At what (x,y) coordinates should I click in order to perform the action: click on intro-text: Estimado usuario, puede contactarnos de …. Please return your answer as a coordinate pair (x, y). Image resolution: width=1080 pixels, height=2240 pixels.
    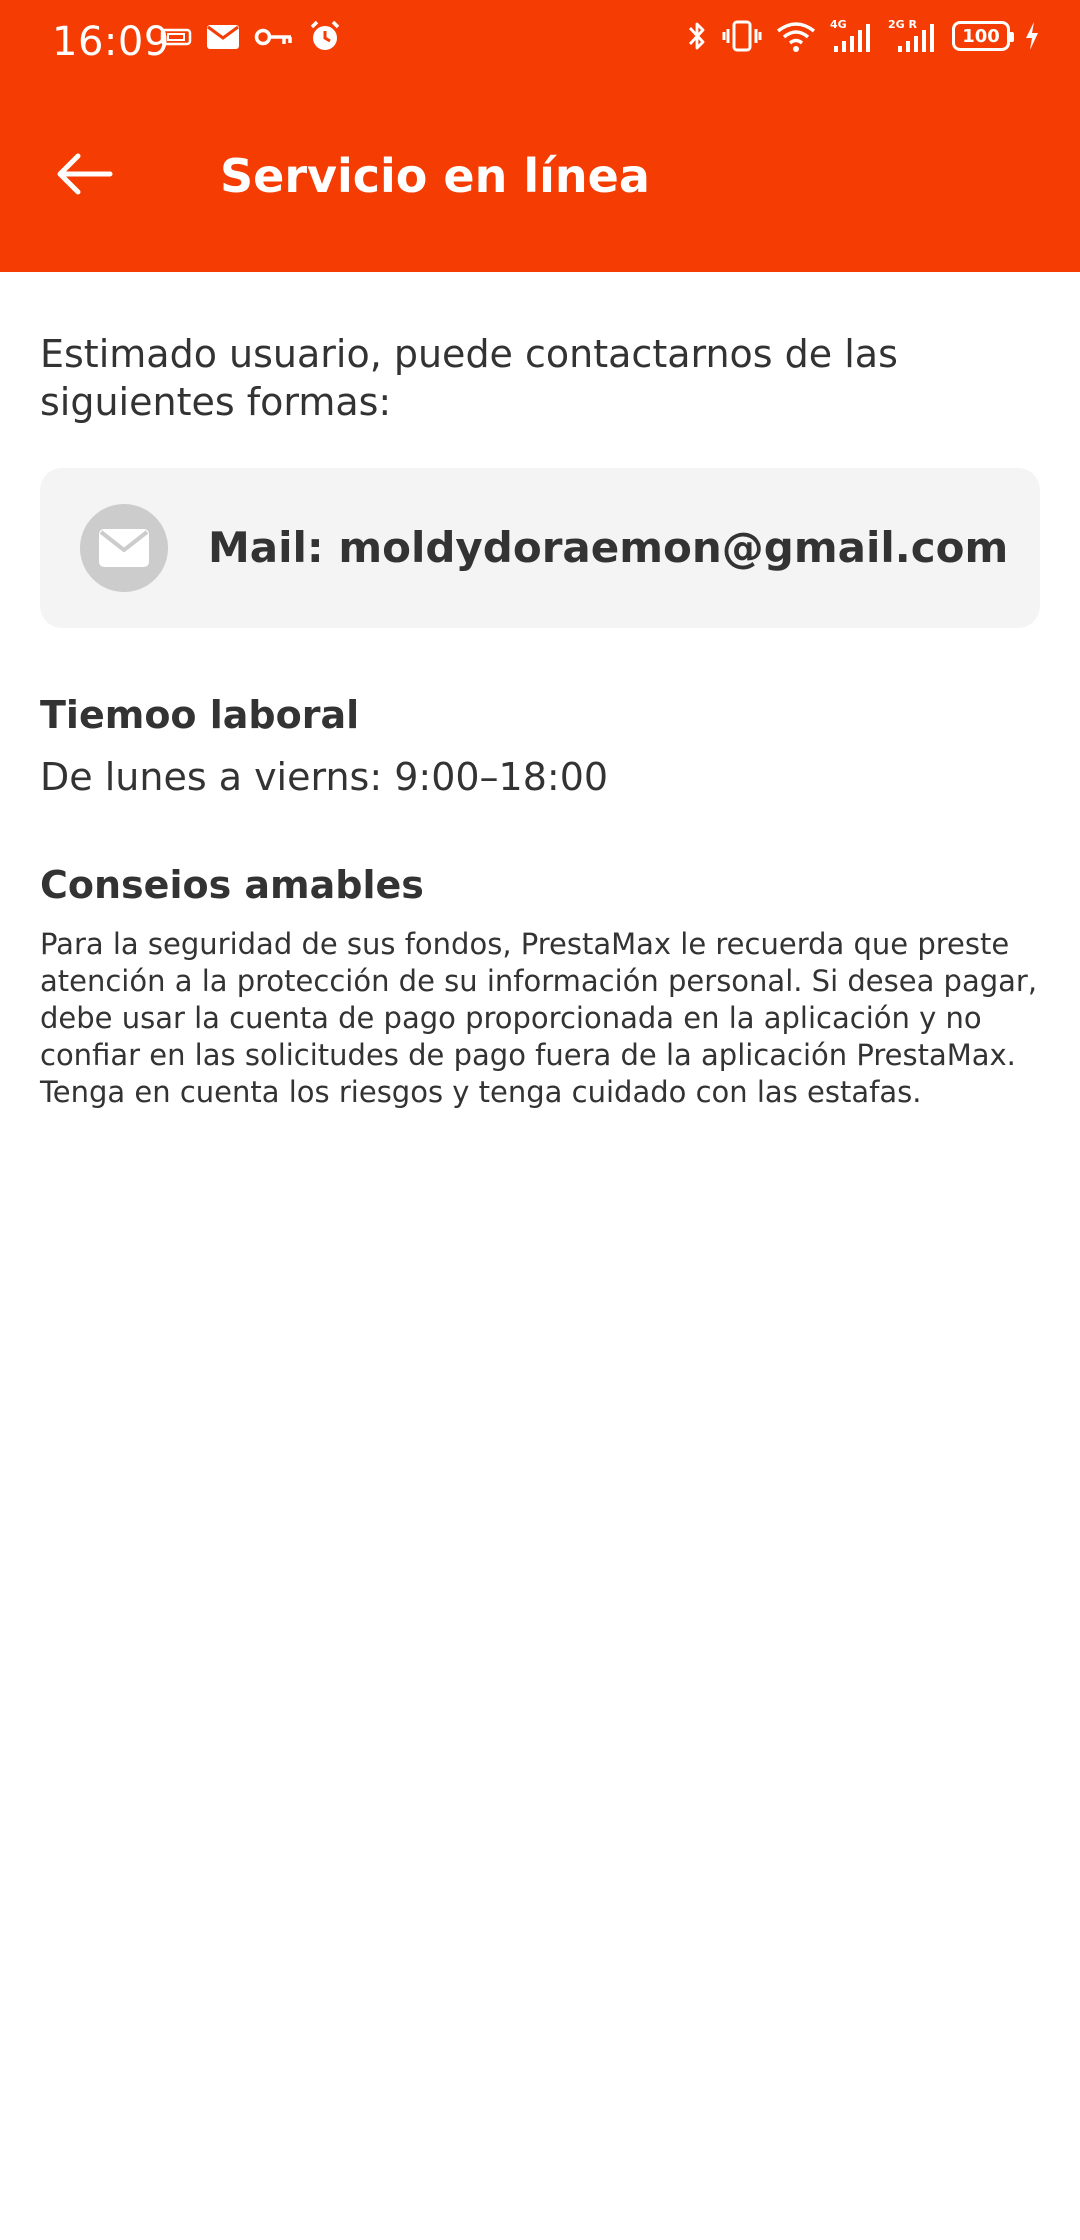
    Looking at the image, I should click on (469, 378).